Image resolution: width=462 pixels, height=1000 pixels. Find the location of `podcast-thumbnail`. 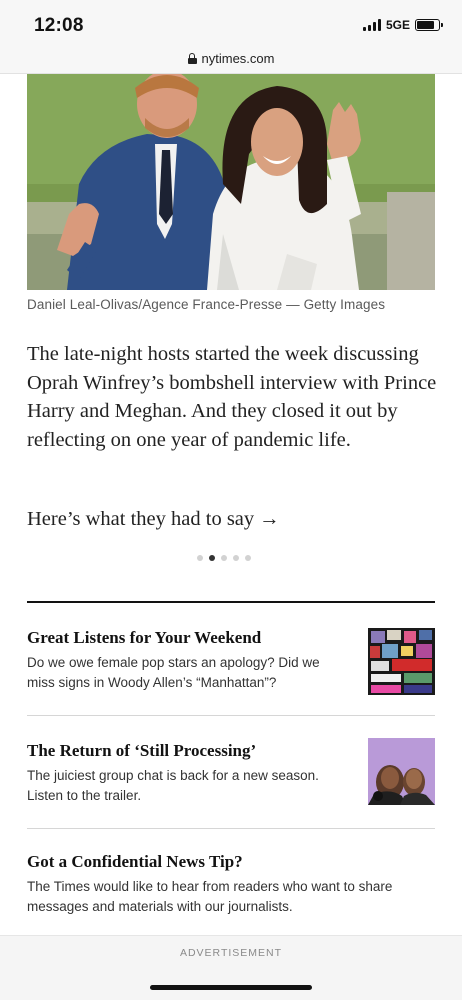

podcast-thumbnail is located at coordinates (401, 771).